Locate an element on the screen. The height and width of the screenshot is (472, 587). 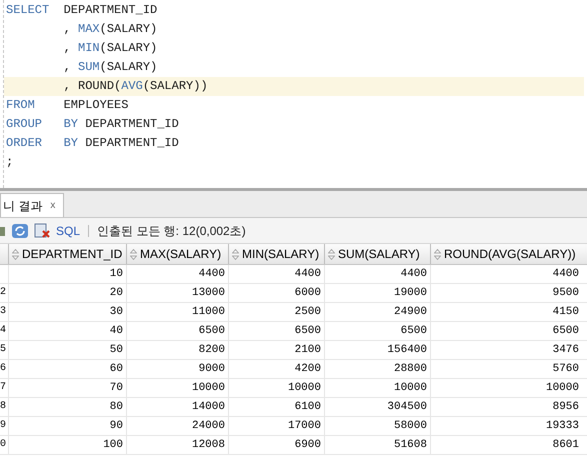
row-number: 6 is located at coordinates (4, 369).